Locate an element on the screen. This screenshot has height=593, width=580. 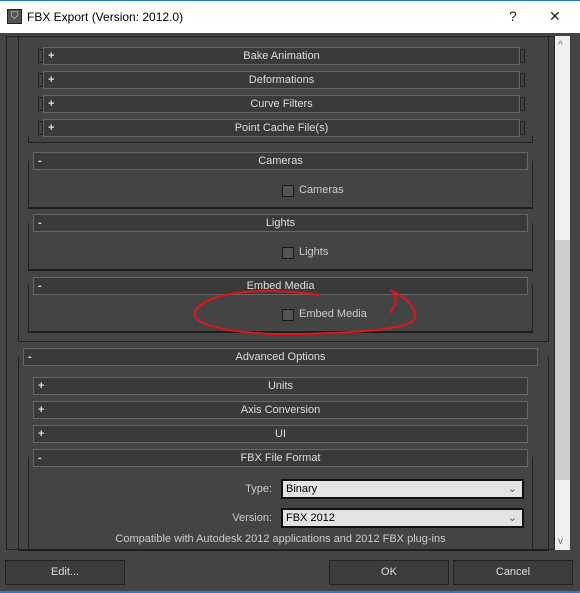
scroll-up-icon: ^ is located at coordinates (560, 45).